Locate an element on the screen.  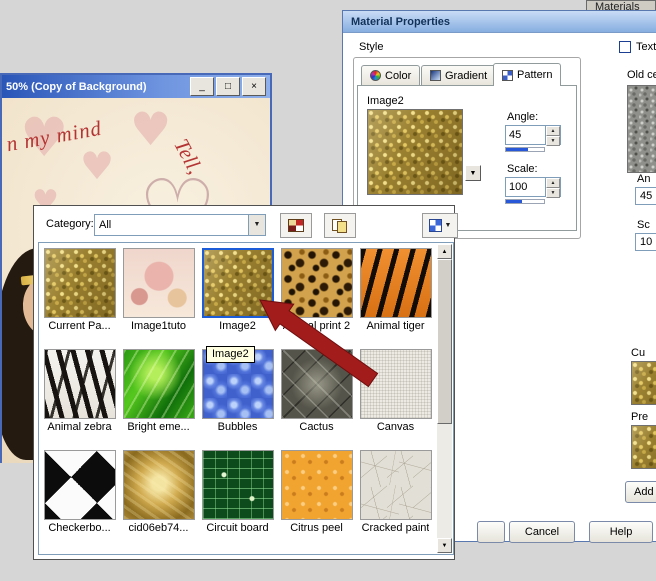
scroll-down-button: ▼ is located at coordinates (444, 545).